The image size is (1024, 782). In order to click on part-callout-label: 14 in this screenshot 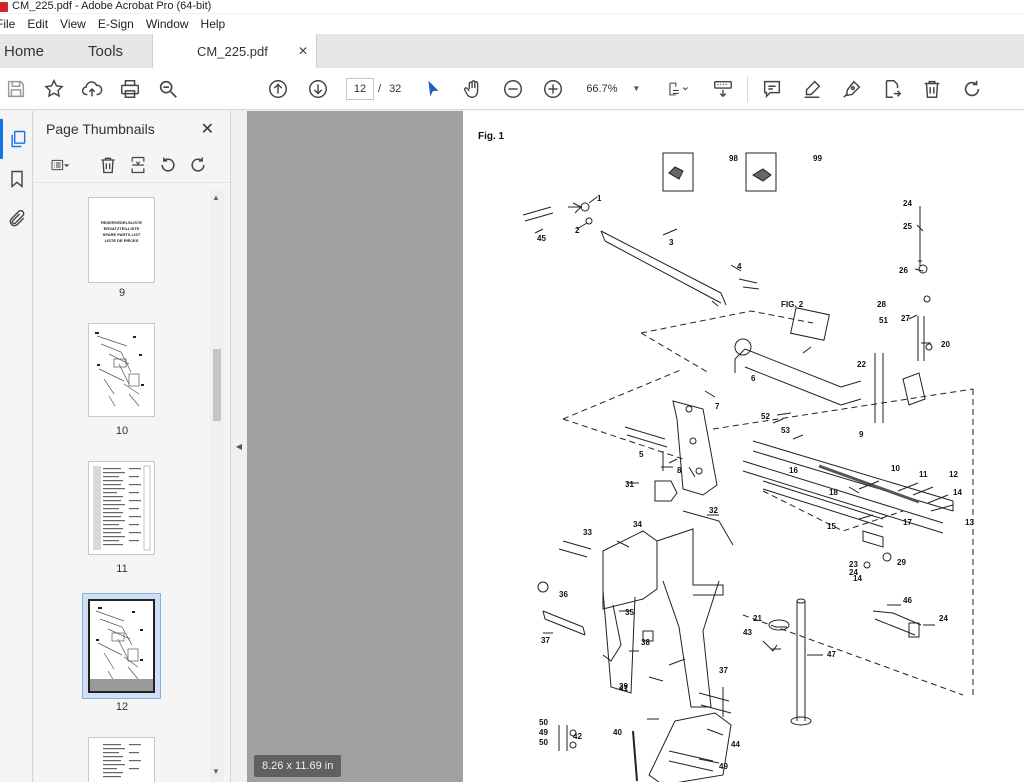, I will do `click(957, 492)`.